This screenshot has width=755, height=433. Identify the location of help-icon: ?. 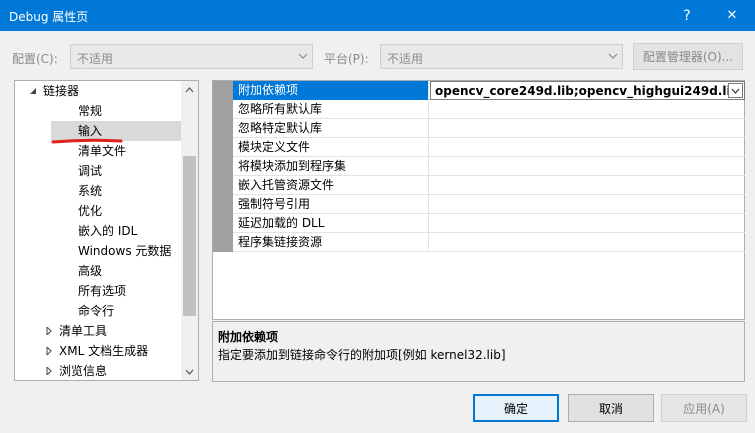
(687, 15).